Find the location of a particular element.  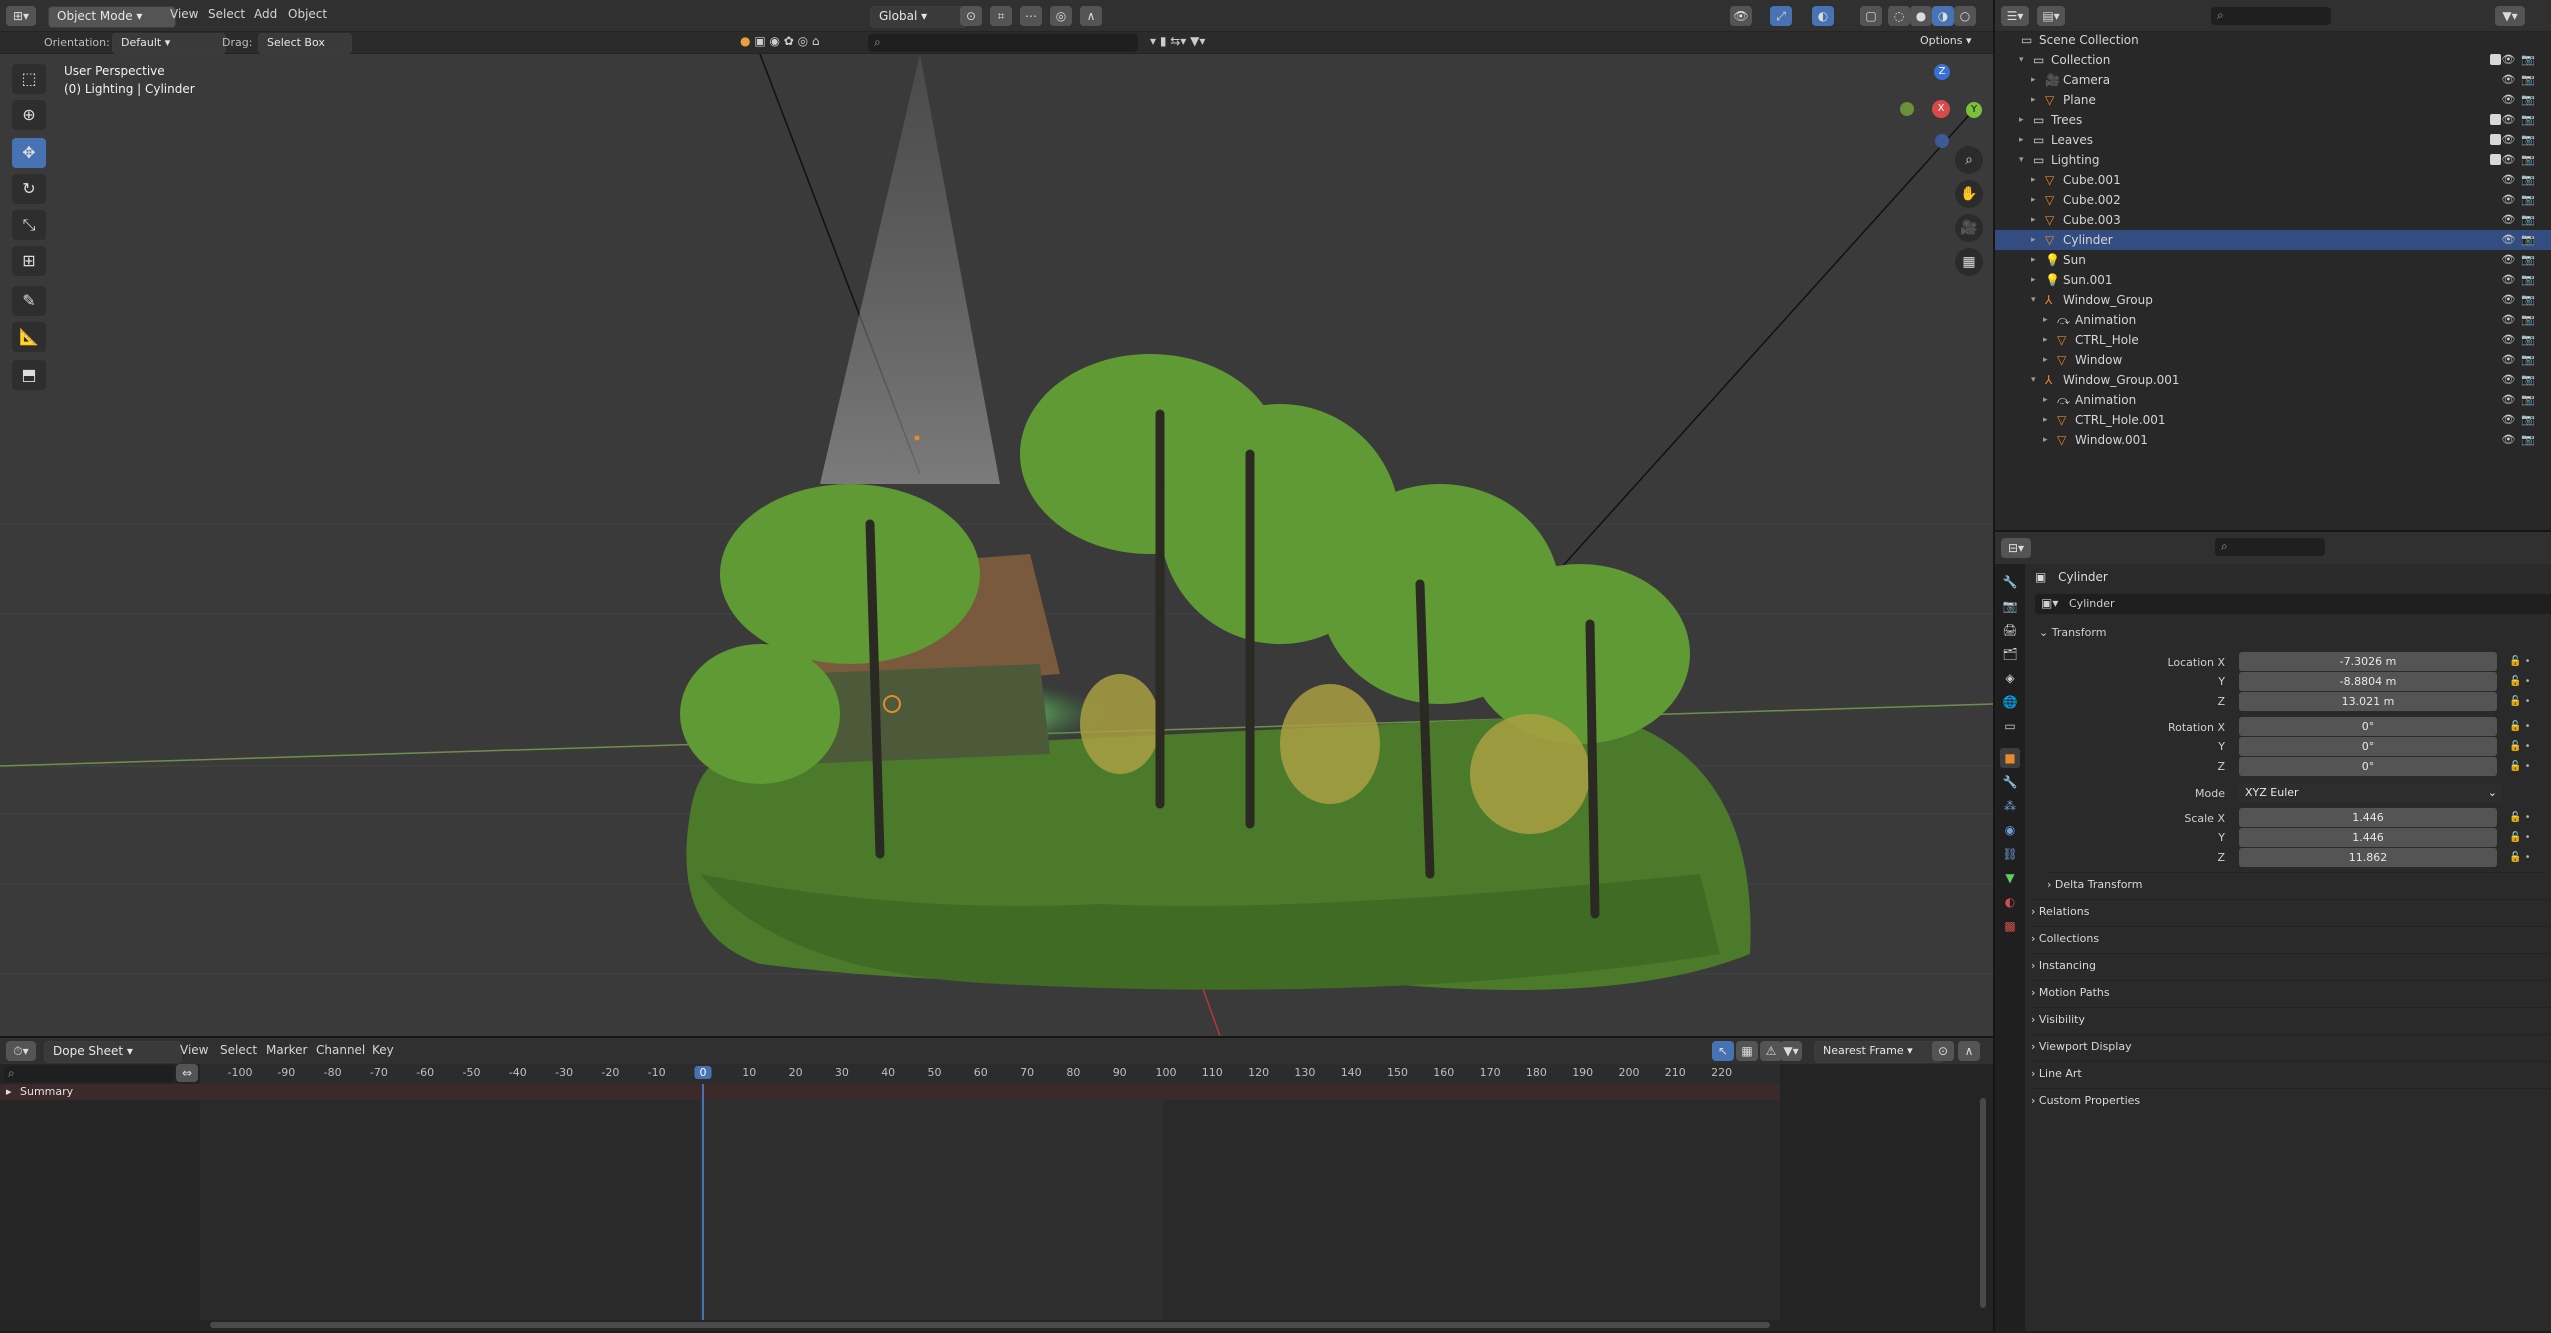

outliner-row: ▸ ▭ Leaves 👁📷 is located at coordinates (2273, 140).